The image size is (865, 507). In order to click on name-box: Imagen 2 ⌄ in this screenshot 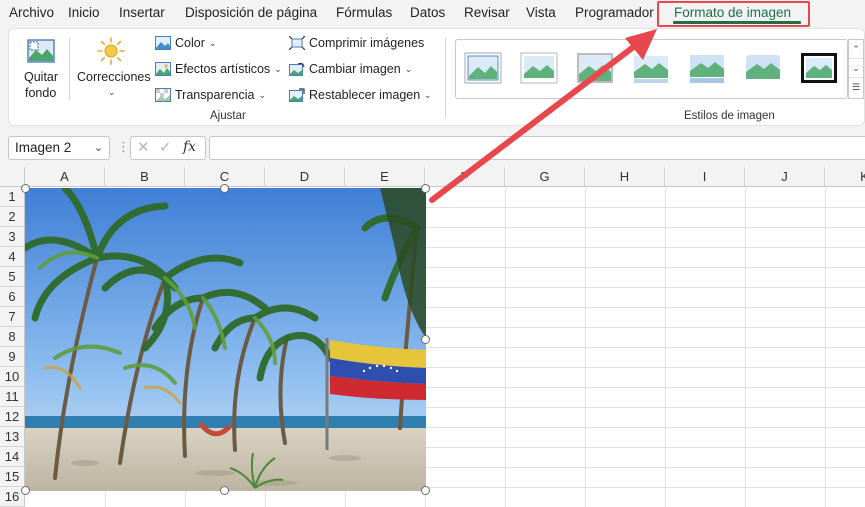, I will do `click(59, 148)`.